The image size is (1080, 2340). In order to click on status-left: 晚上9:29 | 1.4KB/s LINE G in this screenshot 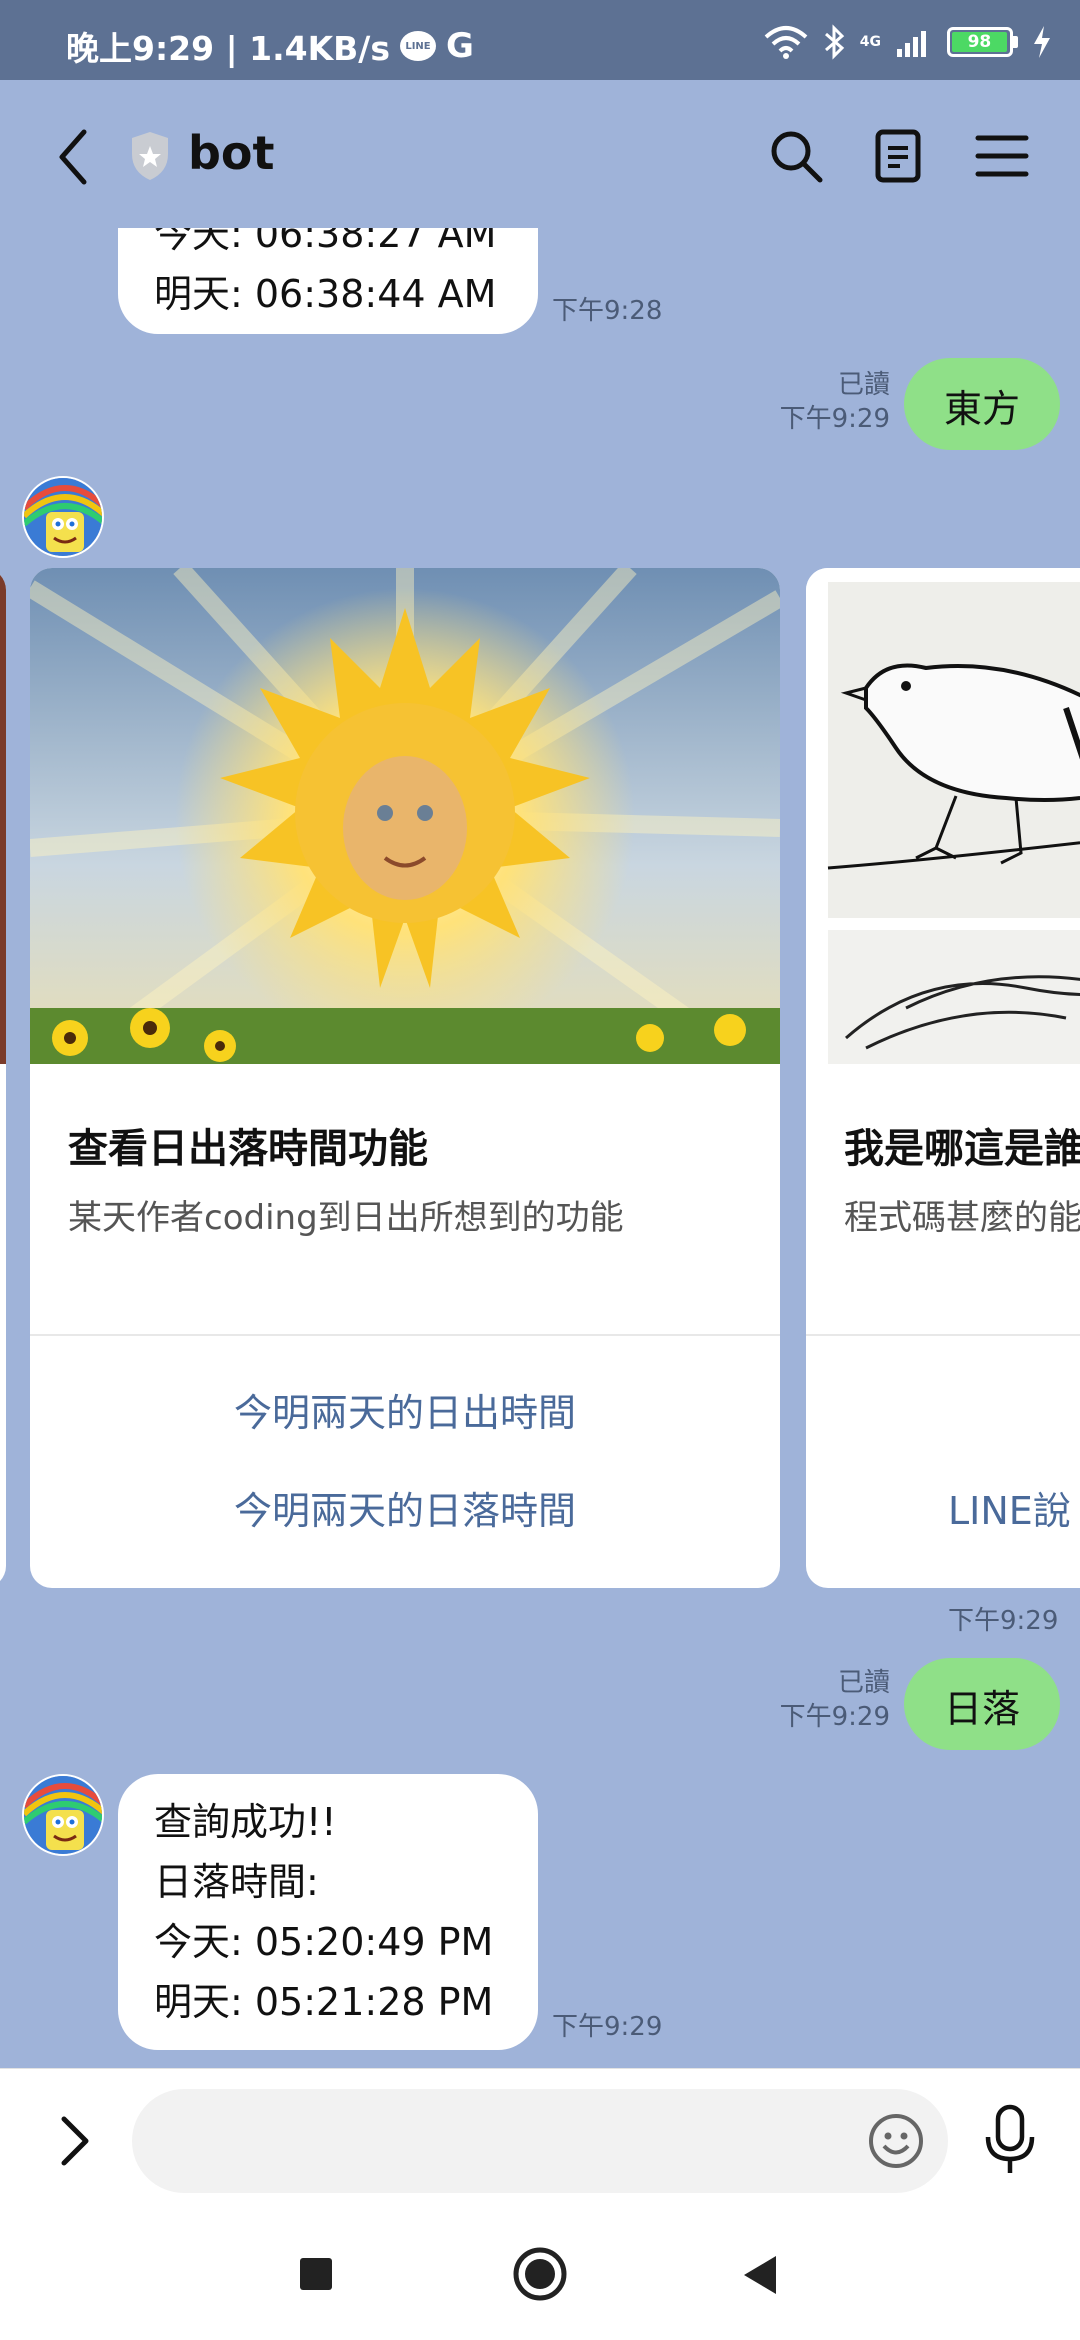, I will do `click(270, 46)`.